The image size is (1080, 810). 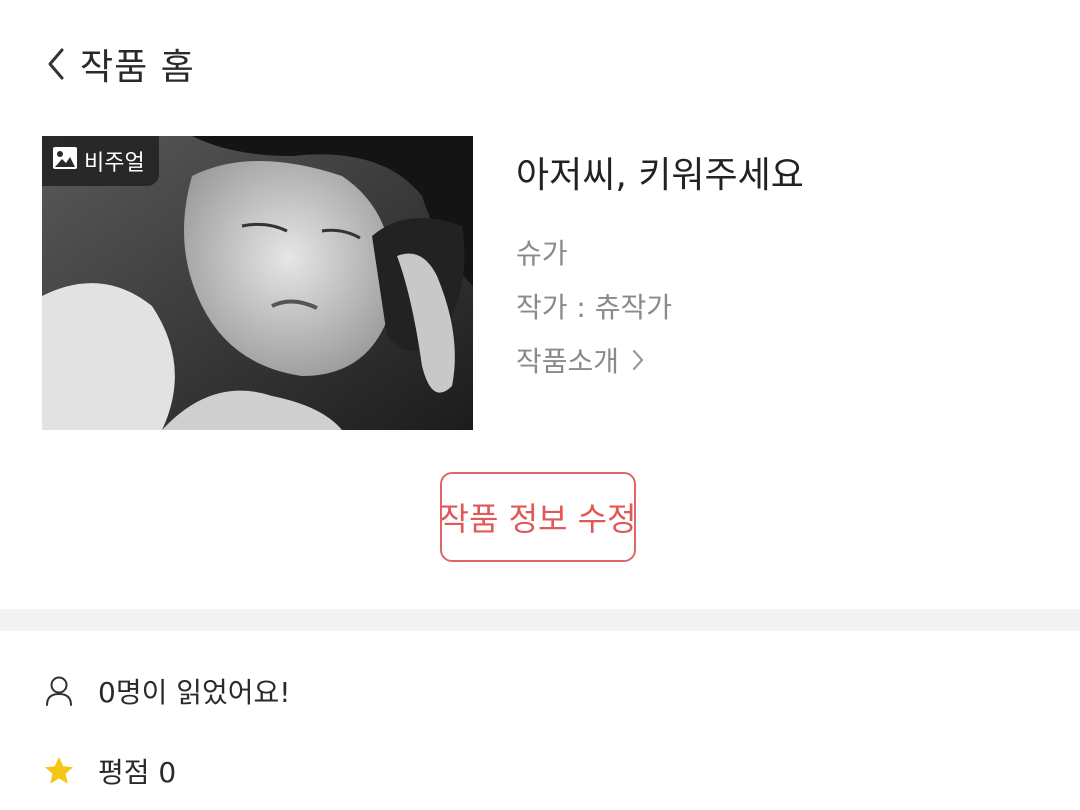 What do you see at coordinates (542, 253) in the screenshot?
I see `character-name: 슈가` at bounding box center [542, 253].